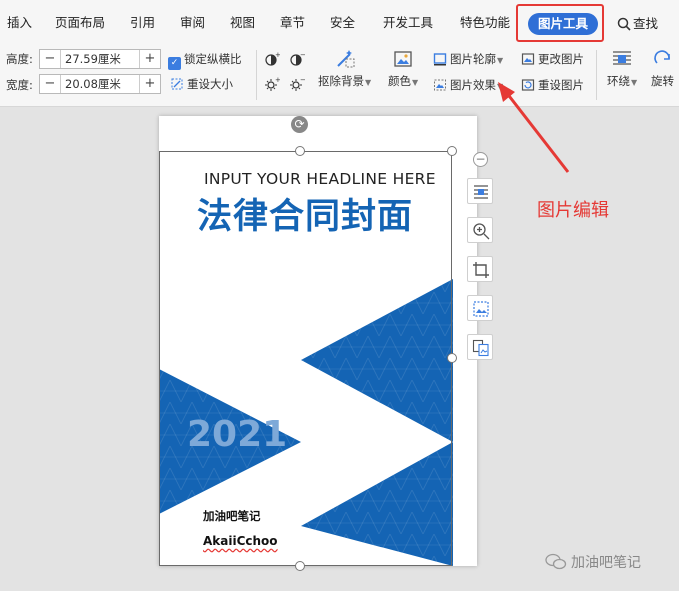  What do you see at coordinates (561, 85) in the screenshot?
I see `reset-picture-label: 重设图片` at bounding box center [561, 85].